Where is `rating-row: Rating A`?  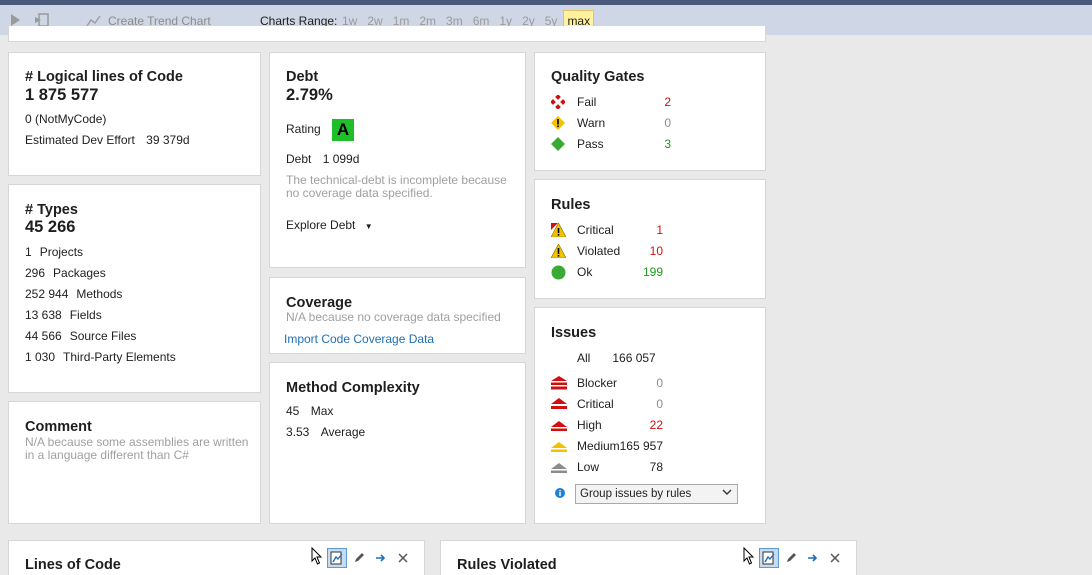
rating-row: Rating A is located at coordinates (320, 130).